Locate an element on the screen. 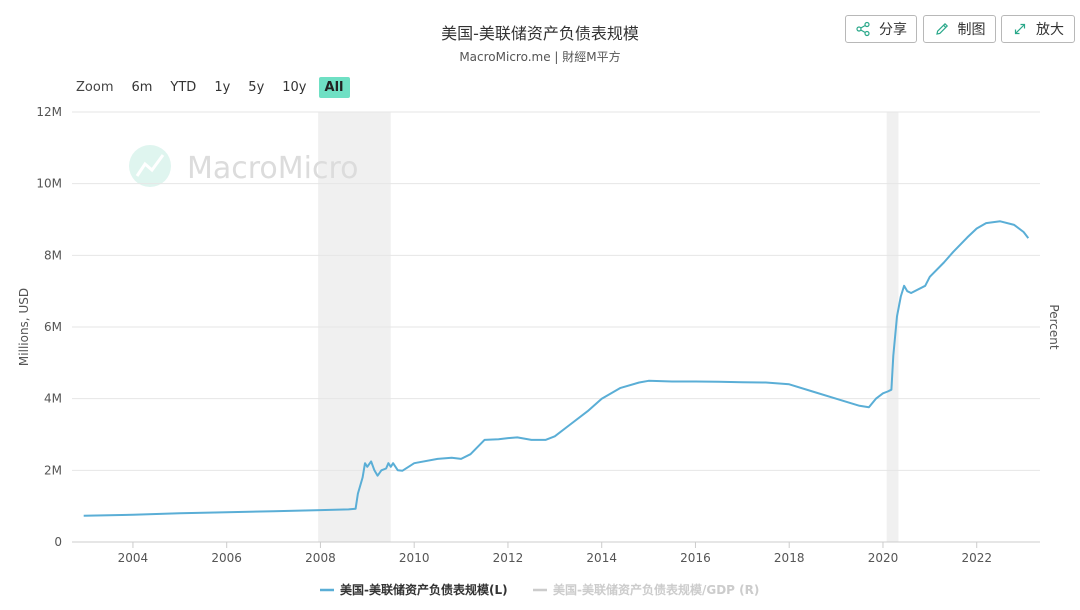 The width and height of the screenshot is (1080, 610). x-tick-label: 2004 is located at coordinates (133, 558).